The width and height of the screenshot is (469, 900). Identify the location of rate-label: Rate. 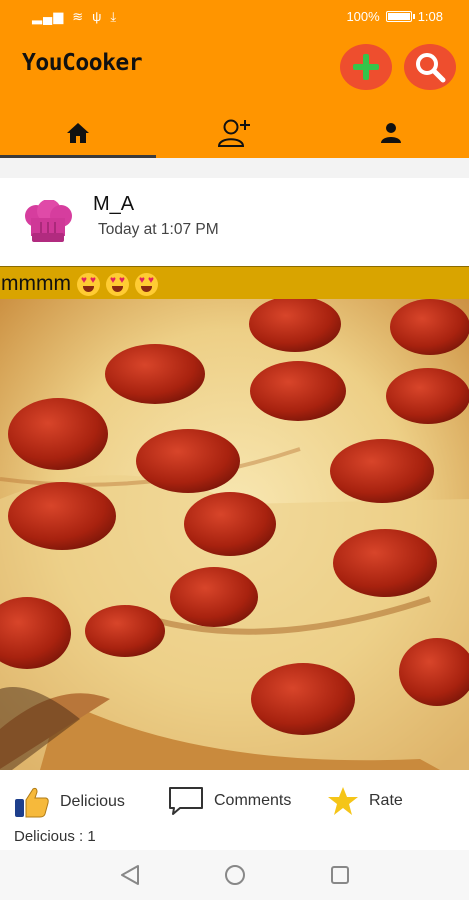
(386, 800).